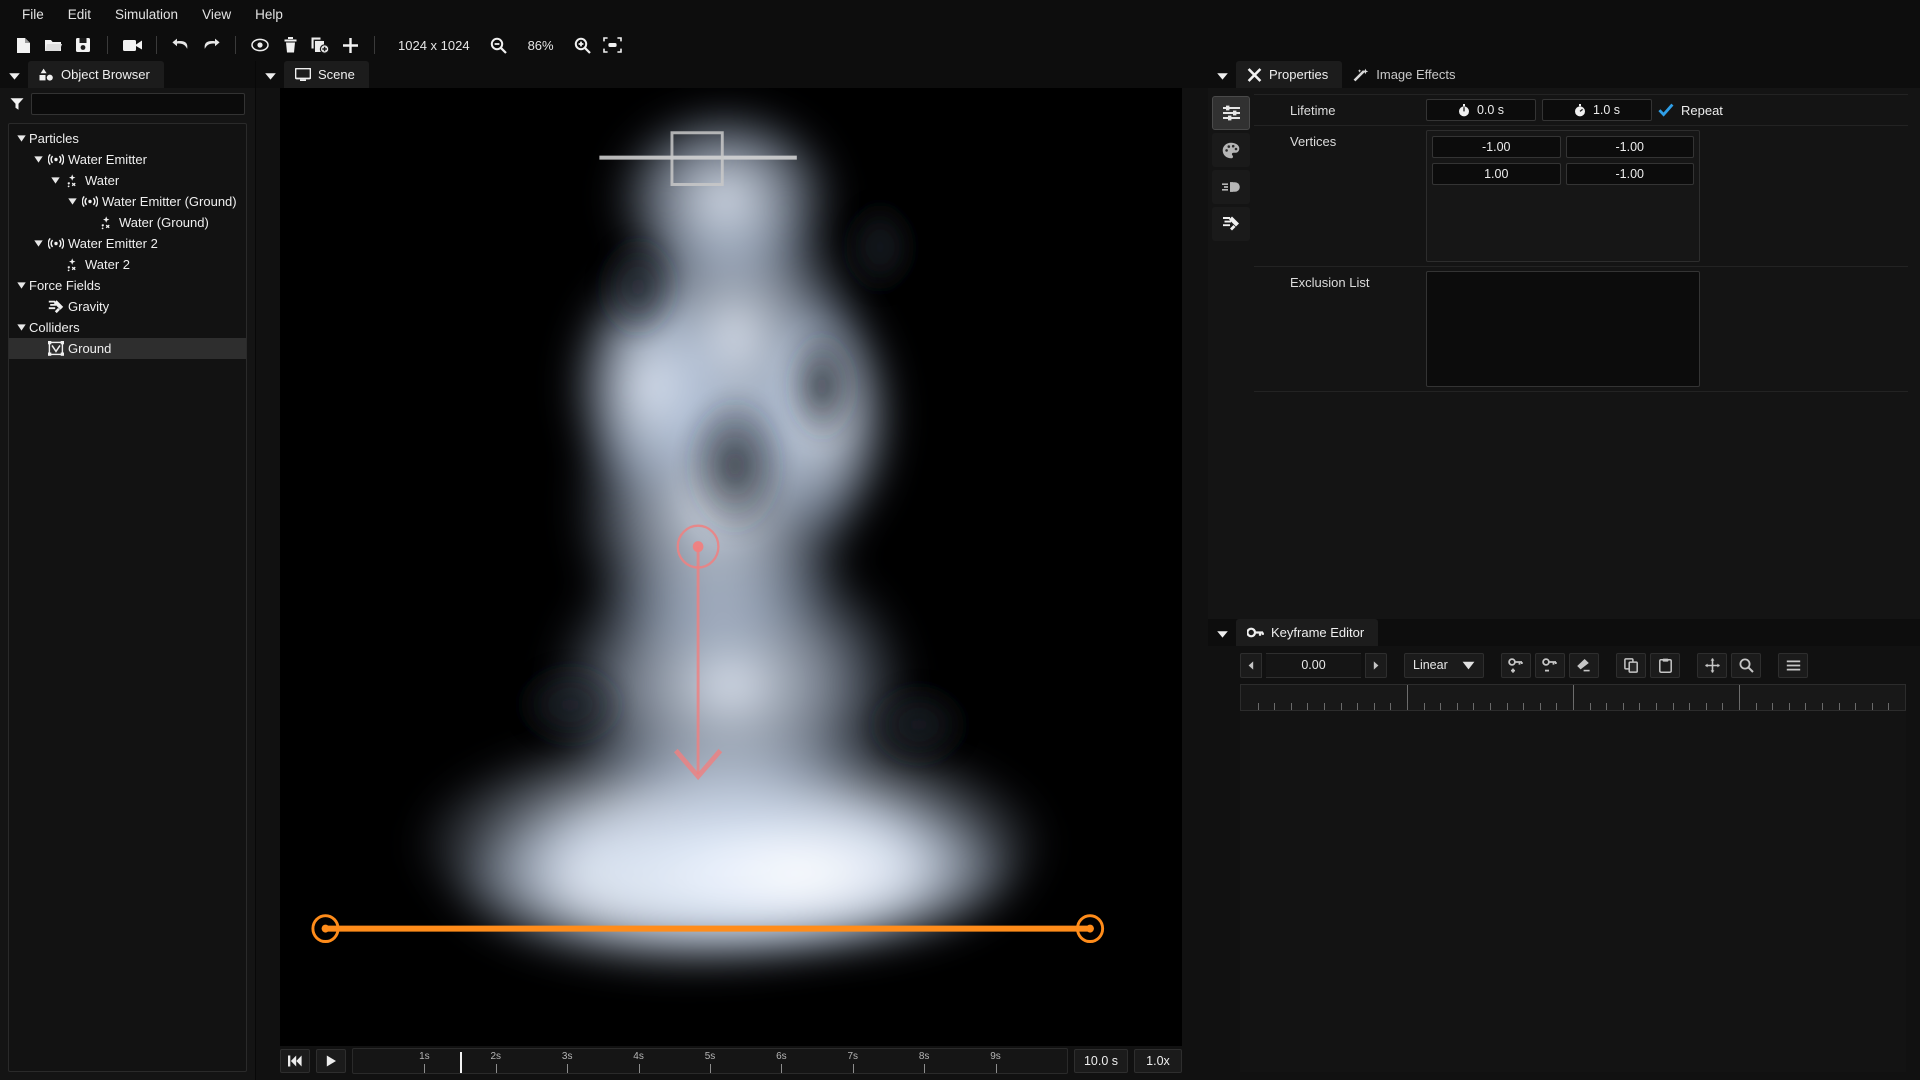 The height and width of the screenshot is (1080, 1920). Describe the element at coordinates (1631, 665) in the screenshot. I see `copy-button` at that location.